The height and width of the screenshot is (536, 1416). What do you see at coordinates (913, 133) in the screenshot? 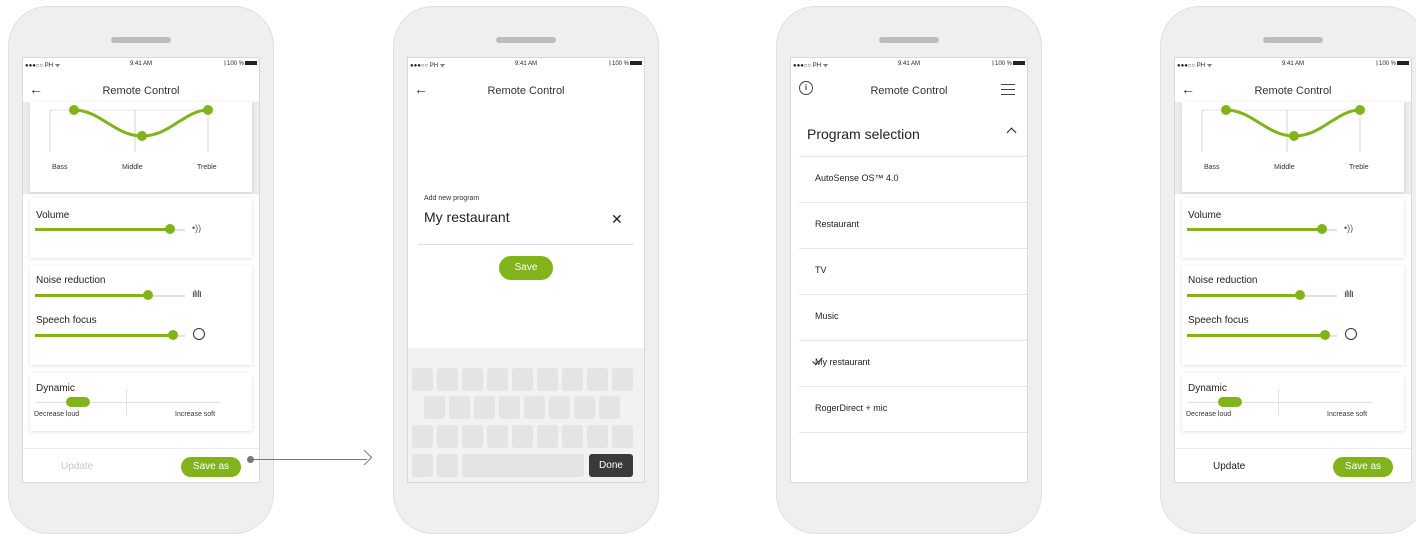
I see `program-selection-header: Program selection` at bounding box center [913, 133].